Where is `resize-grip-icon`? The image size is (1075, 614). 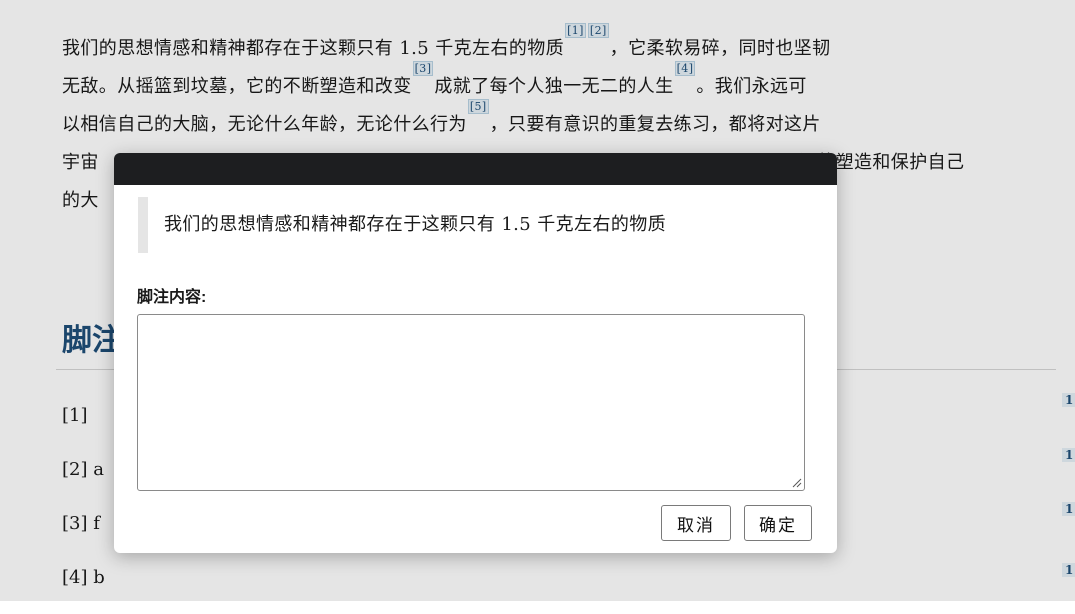 resize-grip-icon is located at coordinates (796, 482).